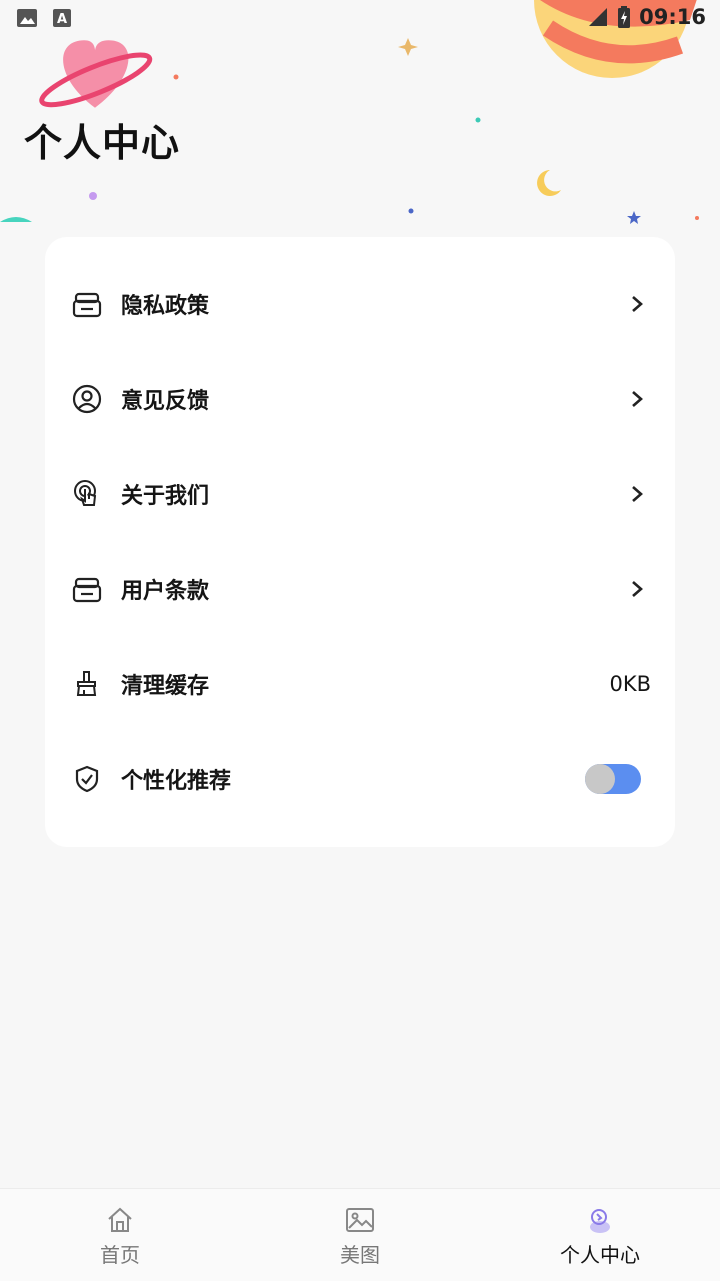  Describe the element at coordinates (600, 1235) in the screenshot. I see `nav-tab-profile: 个人中心` at that location.